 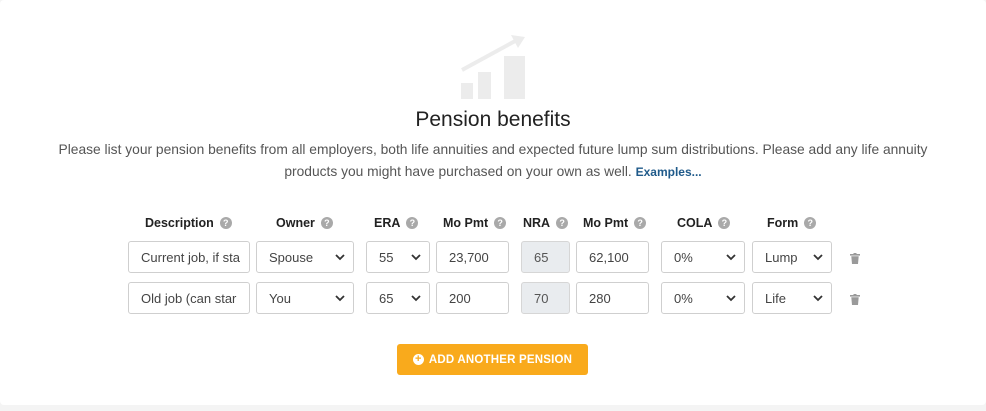 What do you see at coordinates (305, 298) in the screenshot?
I see `owner-select: You` at bounding box center [305, 298].